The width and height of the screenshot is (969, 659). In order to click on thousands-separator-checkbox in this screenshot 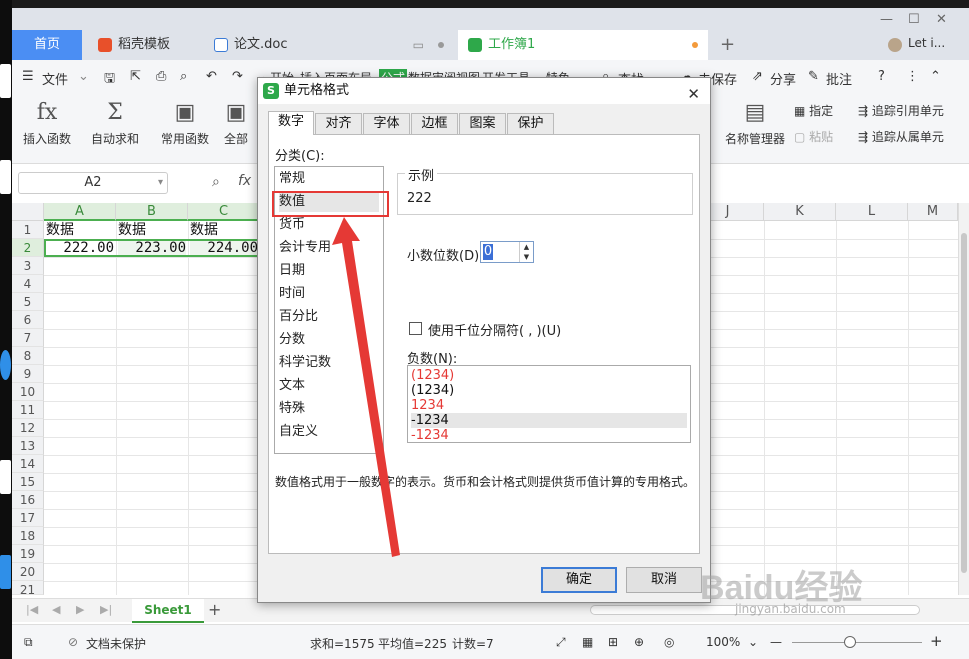, I will do `click(415, 328)`.